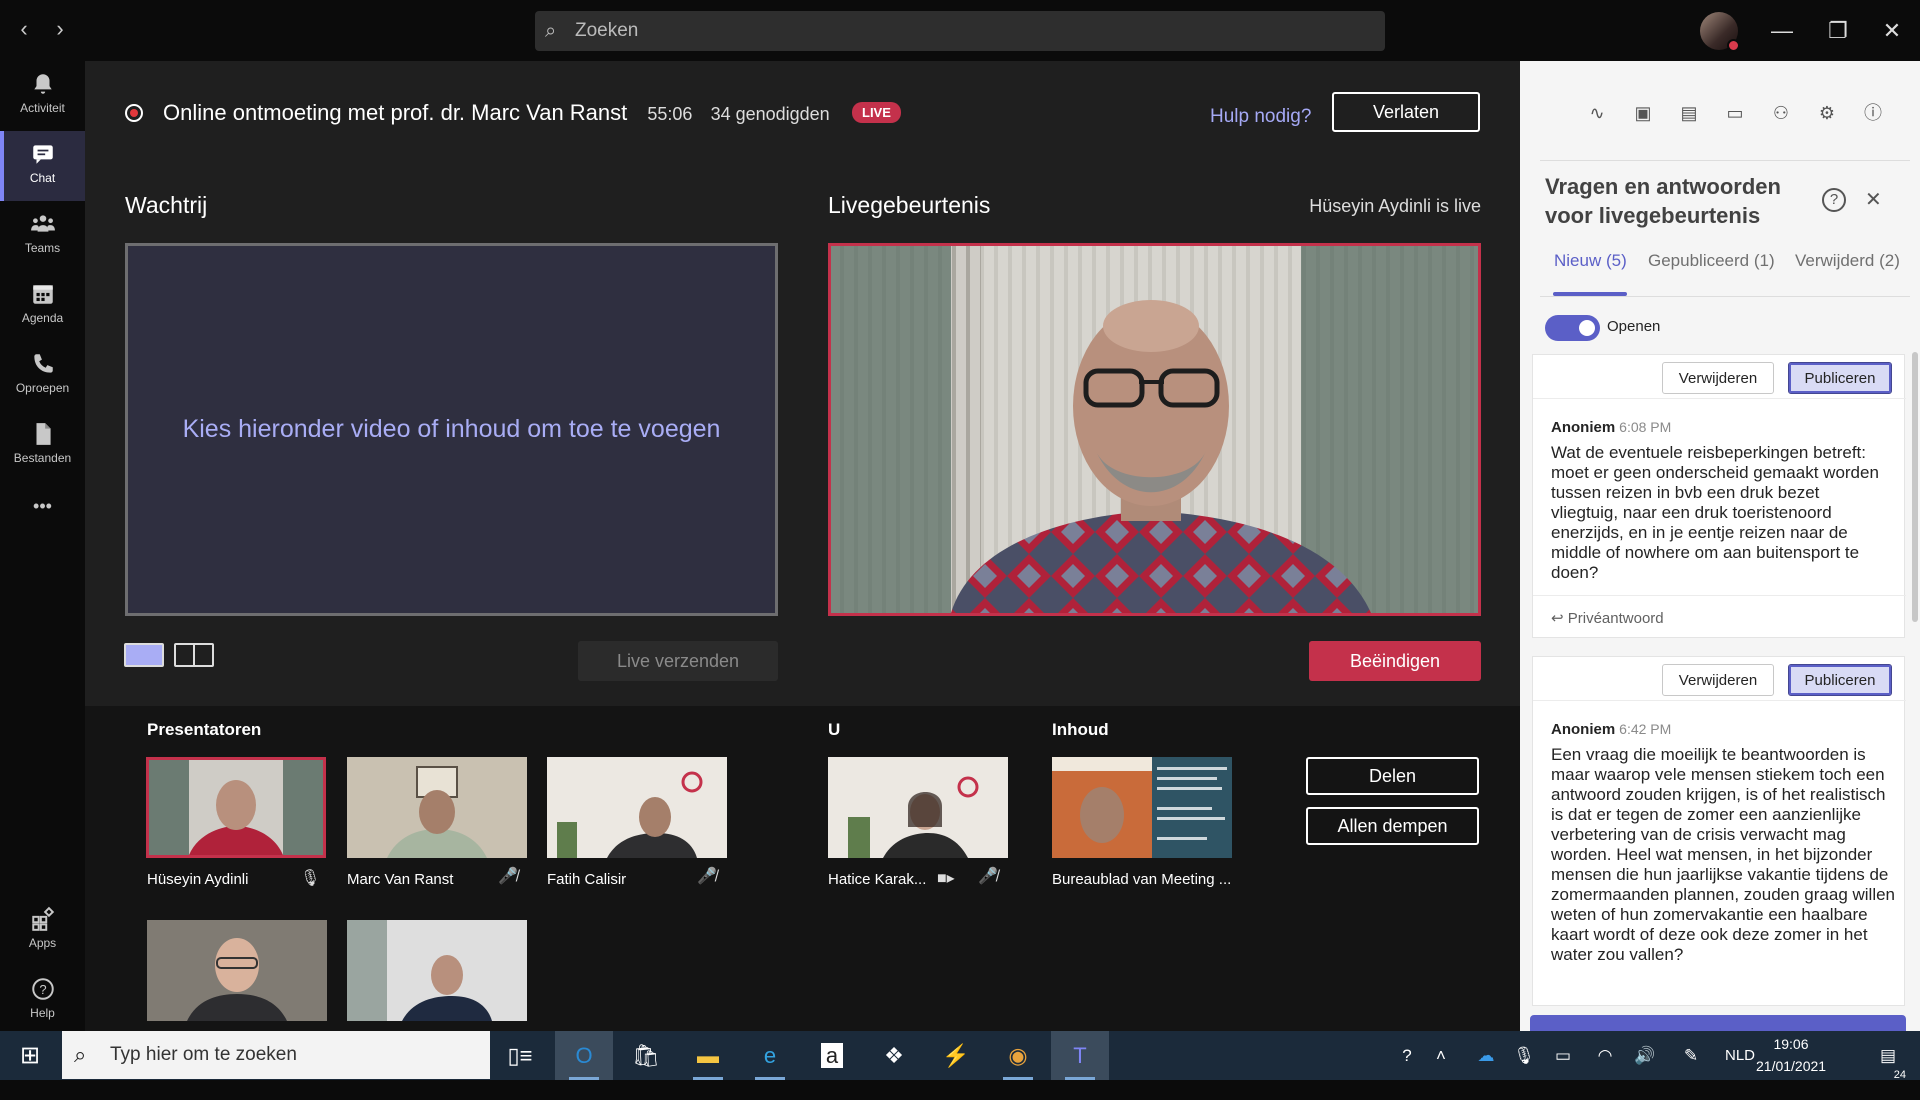 This screenshot has width=1920, height=1100. Describe the element at coordinates (1915, 487) in the screenshot. I see `scrollbar` at that location.